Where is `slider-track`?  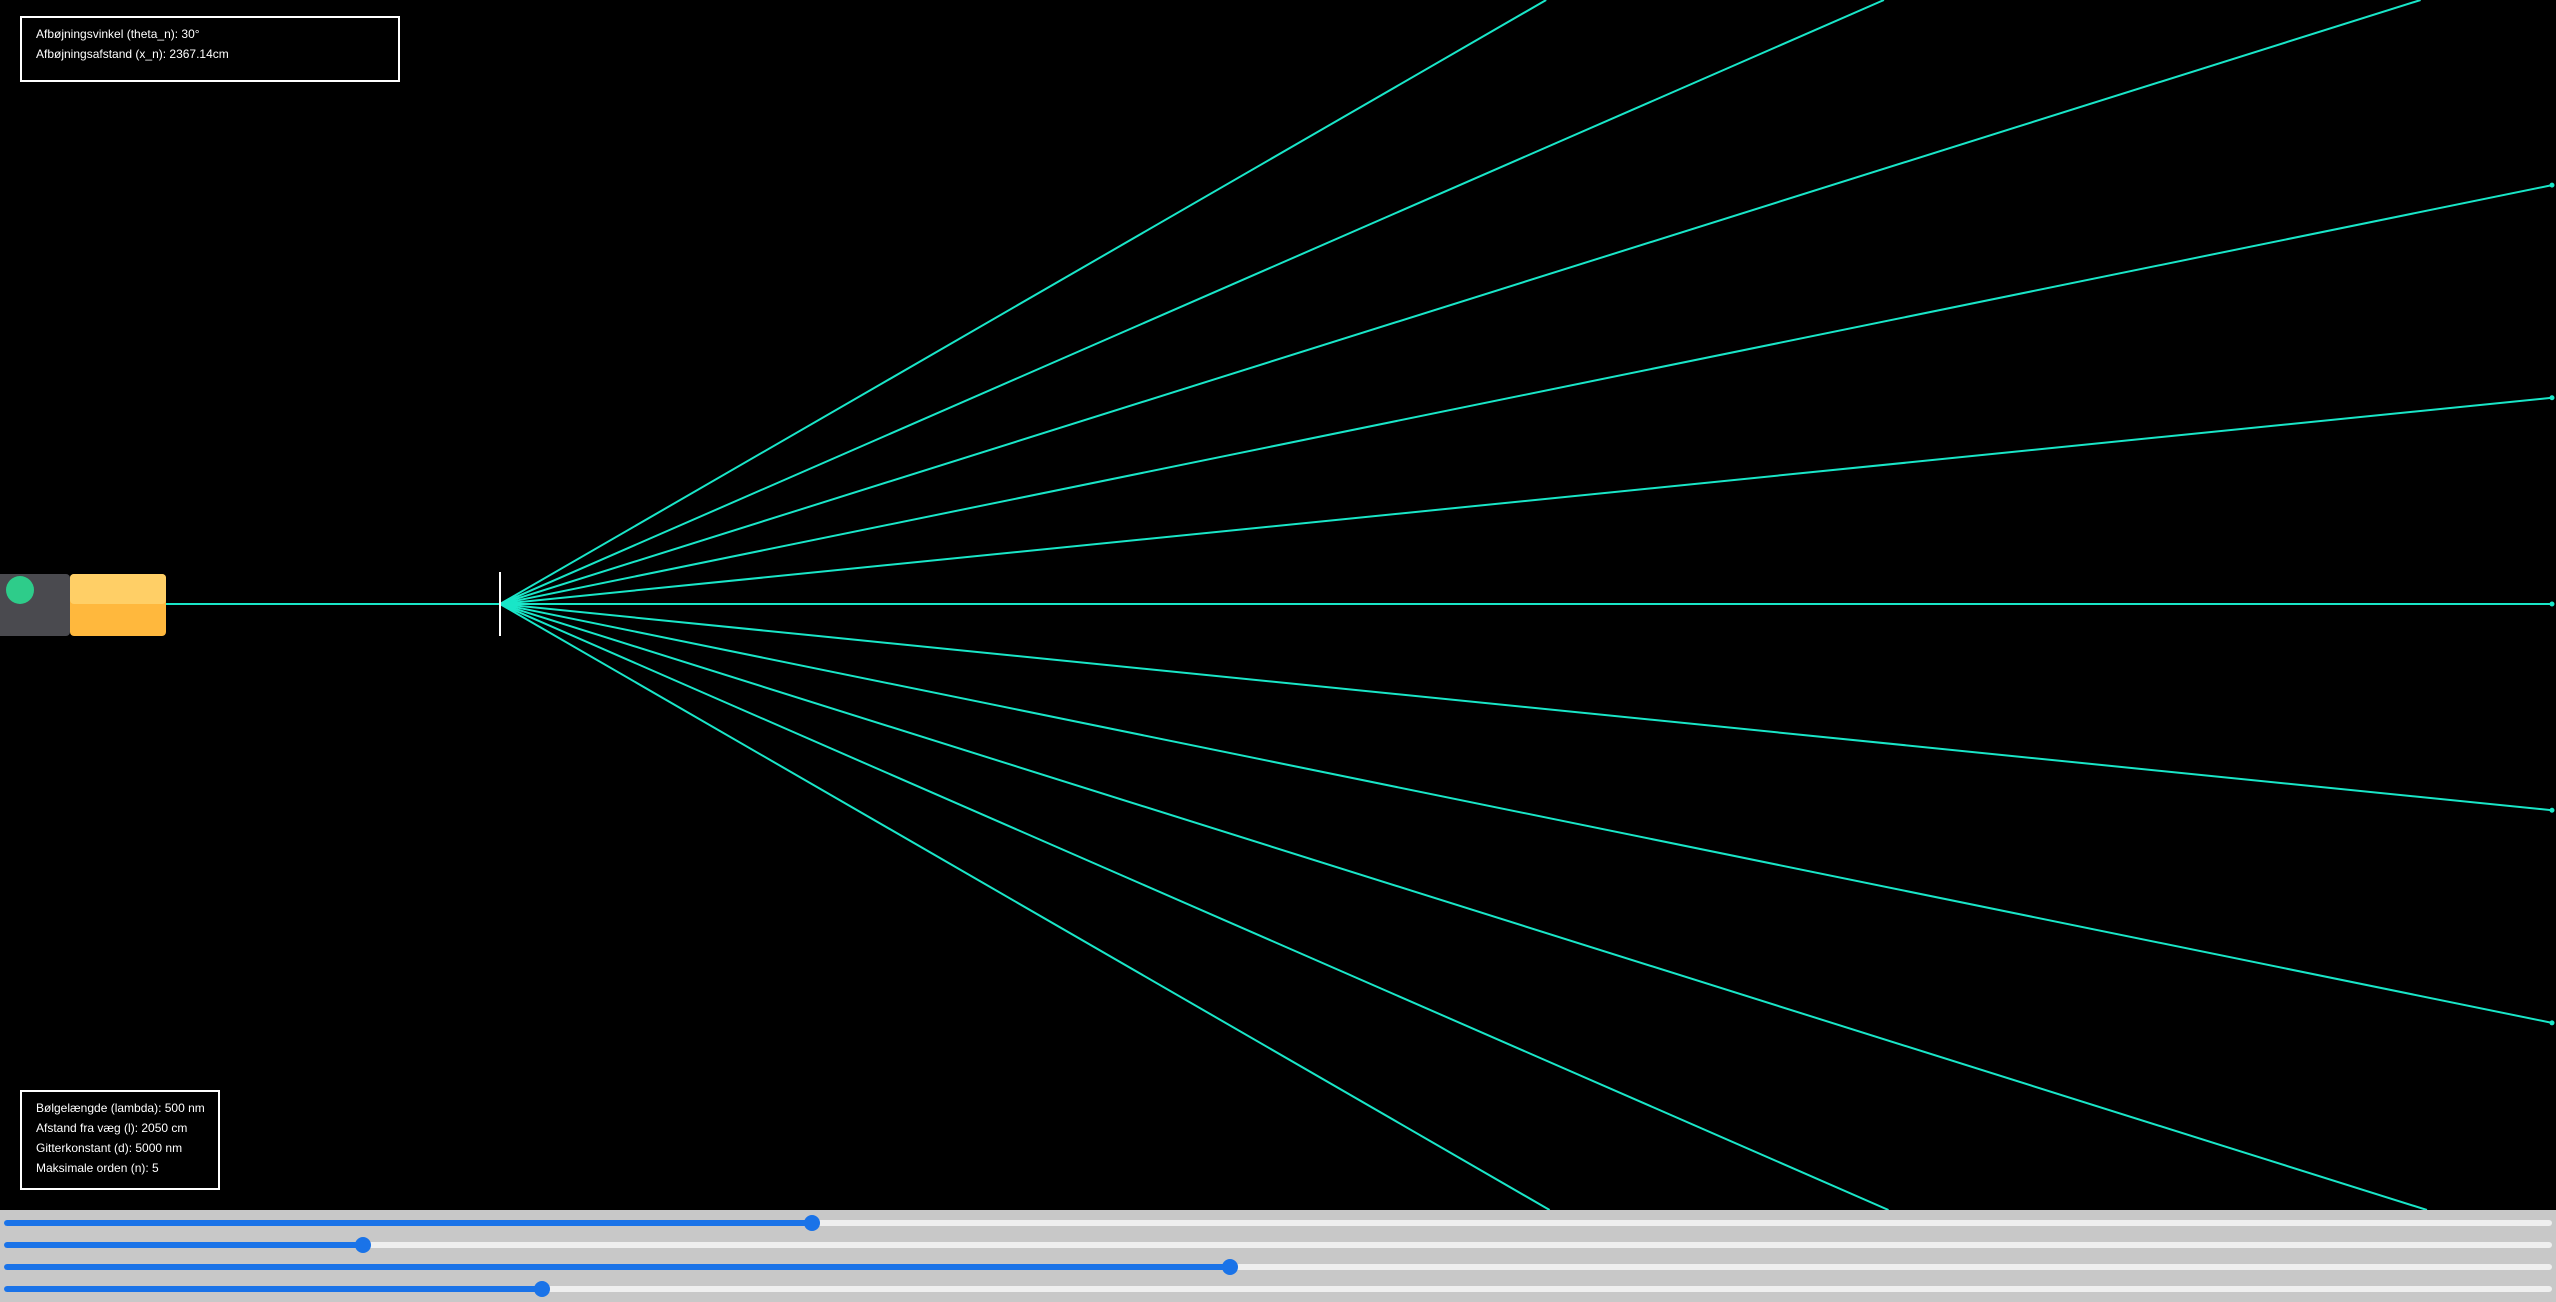
slider-track is located at coordinates (1278, 1245).